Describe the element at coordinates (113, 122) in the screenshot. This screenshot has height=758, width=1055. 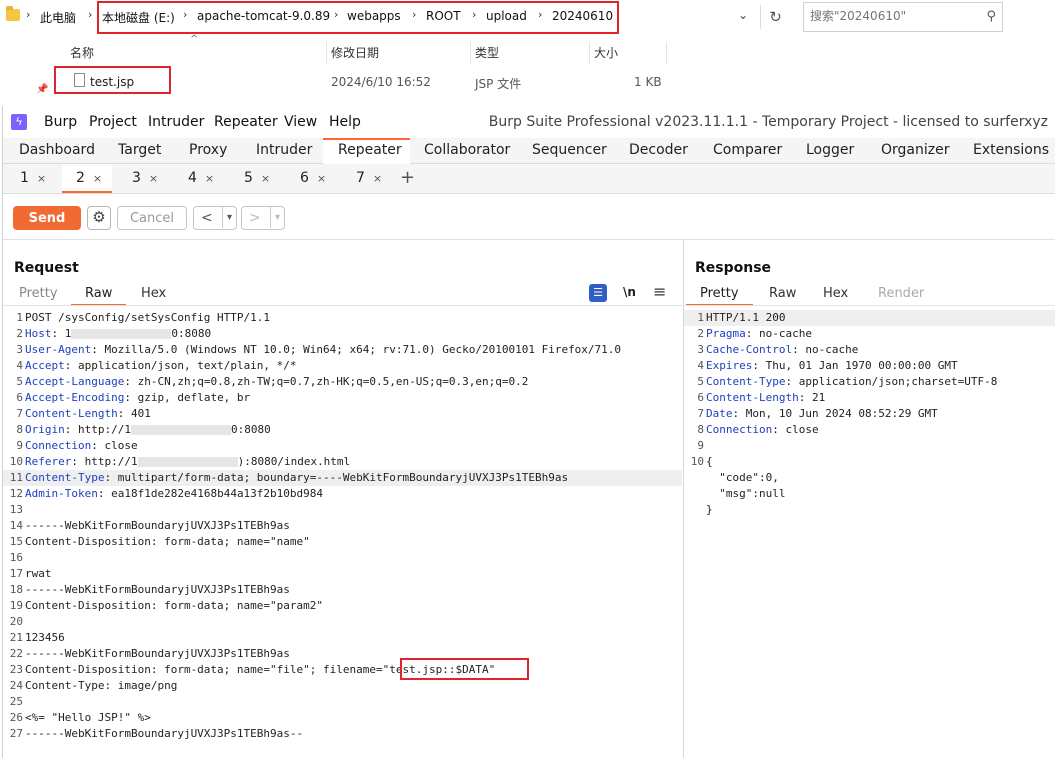
I see `menu-project: Project` at that location.